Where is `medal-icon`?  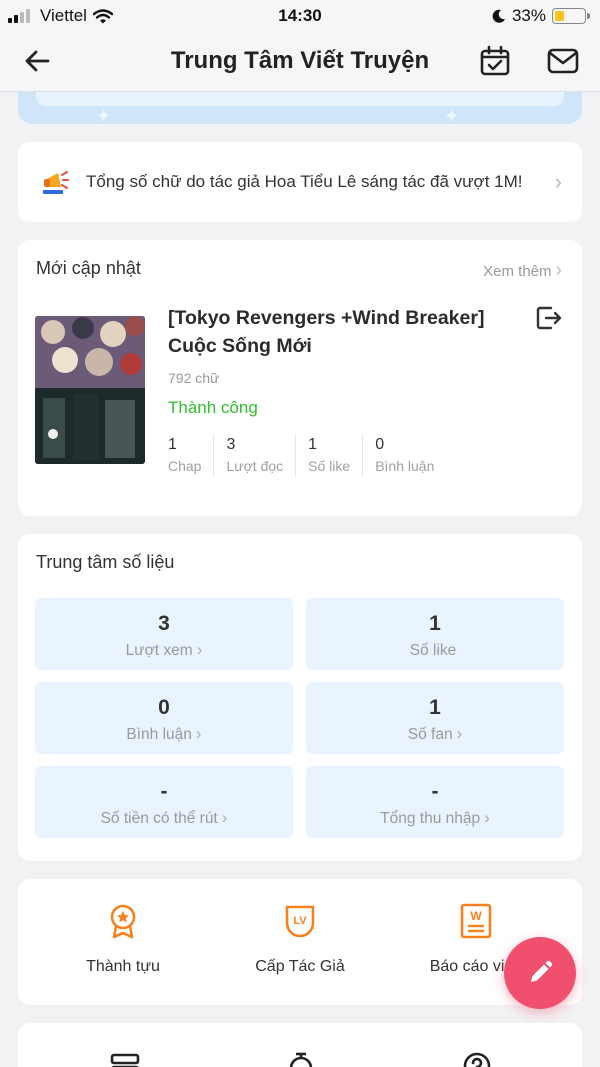
medal-icon is located at coordinates (123, 921).